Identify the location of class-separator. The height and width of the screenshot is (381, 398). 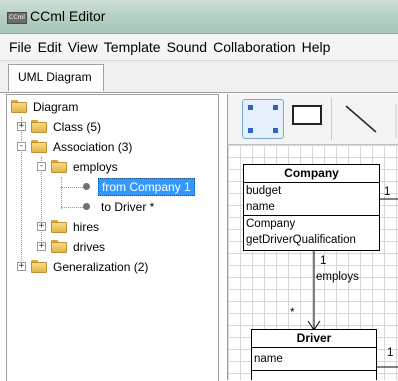
(314, 370).